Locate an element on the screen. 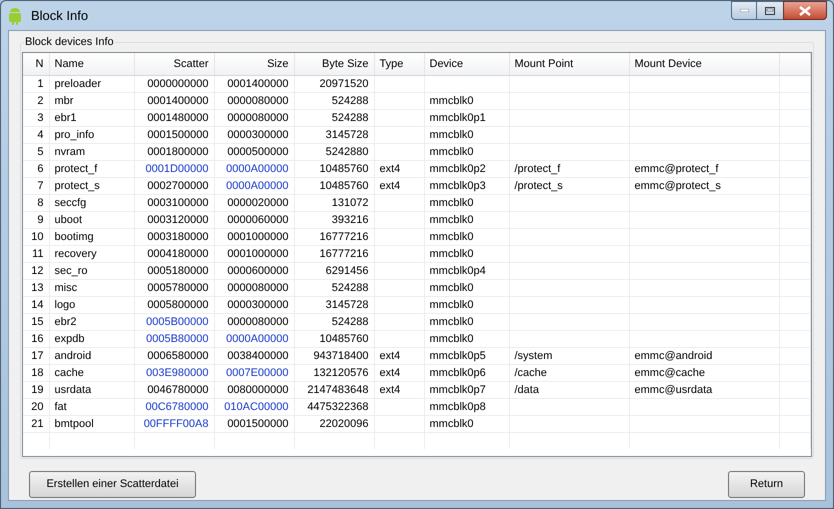  table-cell: 00FFFF00A8 is located at coordinates (176, 424).